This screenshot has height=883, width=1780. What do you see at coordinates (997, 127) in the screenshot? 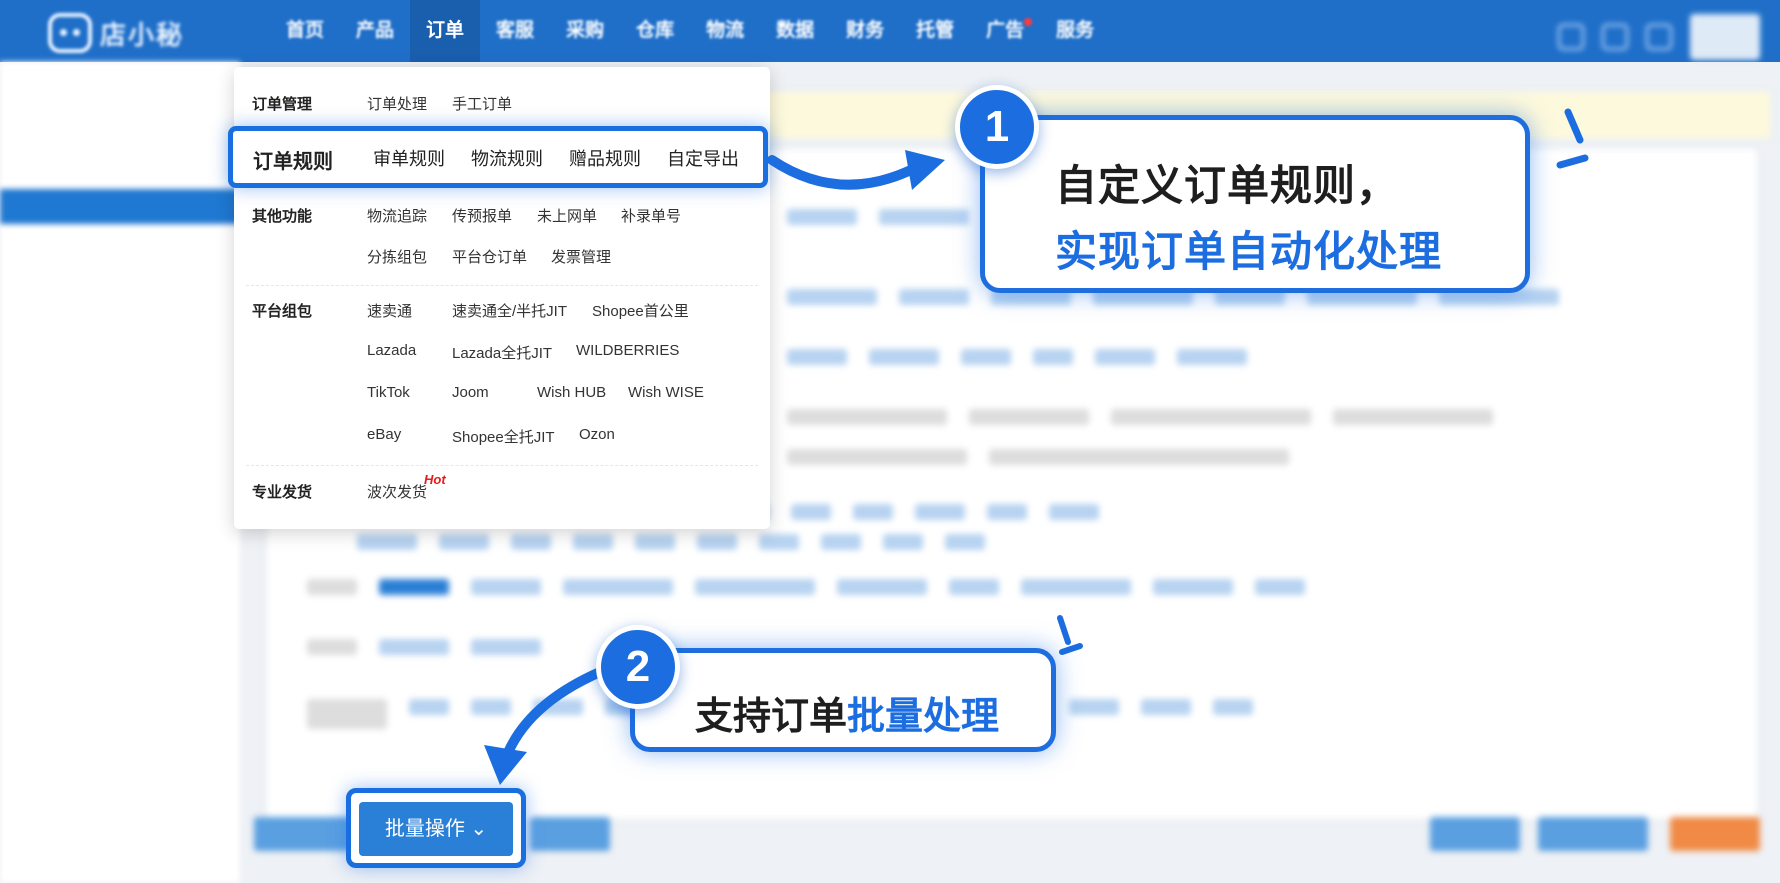
I see `step-badge-1: 1` at bounding box center [997, 127].